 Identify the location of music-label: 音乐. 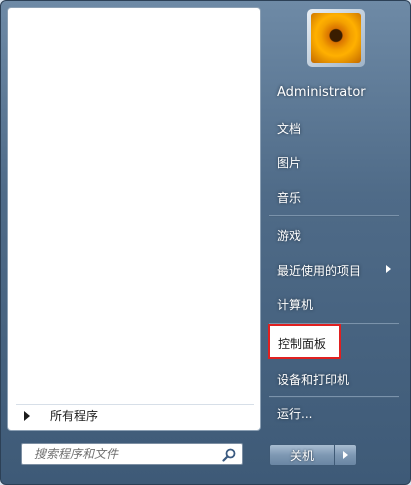
(289, 197).